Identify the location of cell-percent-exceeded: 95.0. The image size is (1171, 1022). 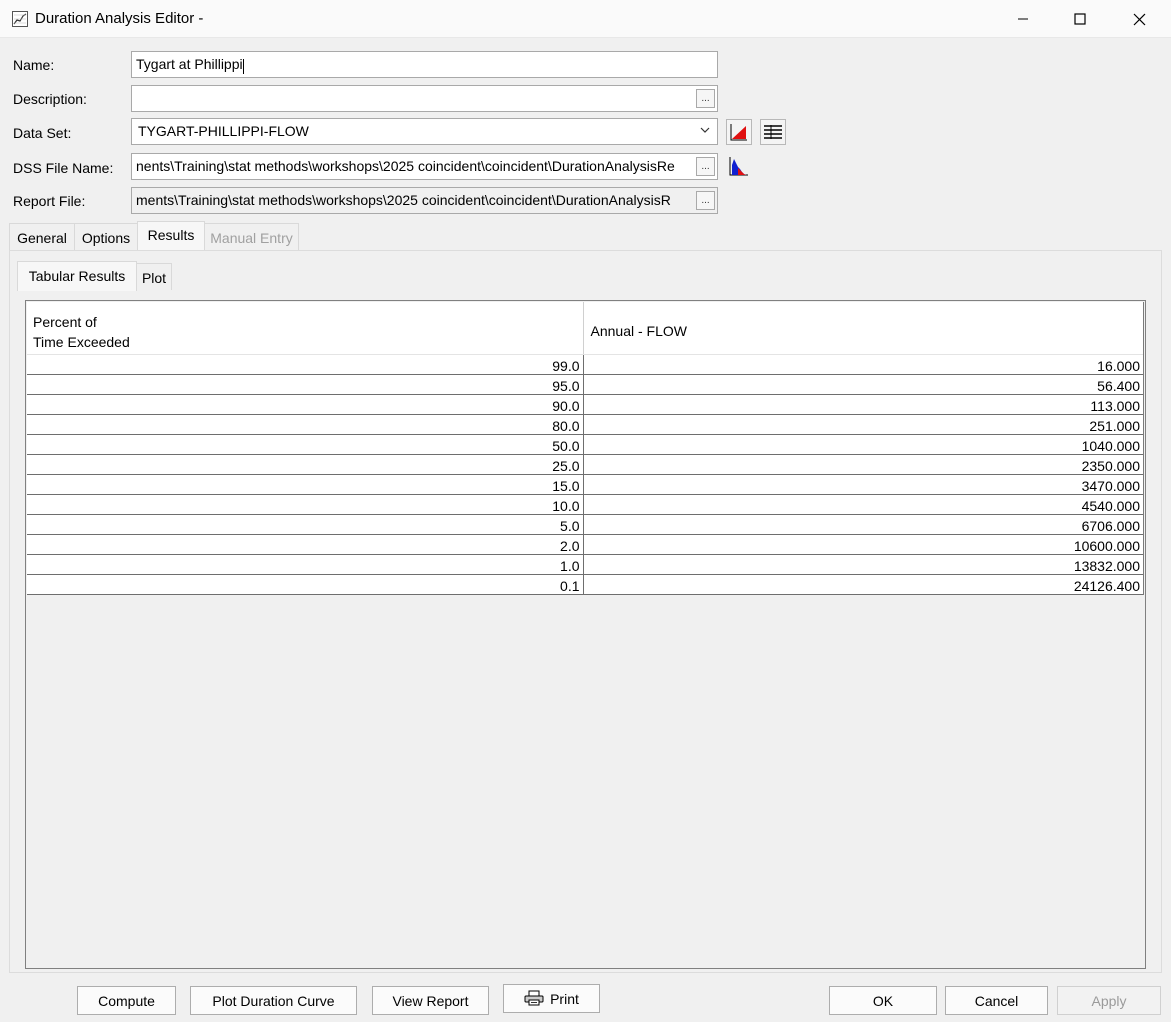
(305, 384).